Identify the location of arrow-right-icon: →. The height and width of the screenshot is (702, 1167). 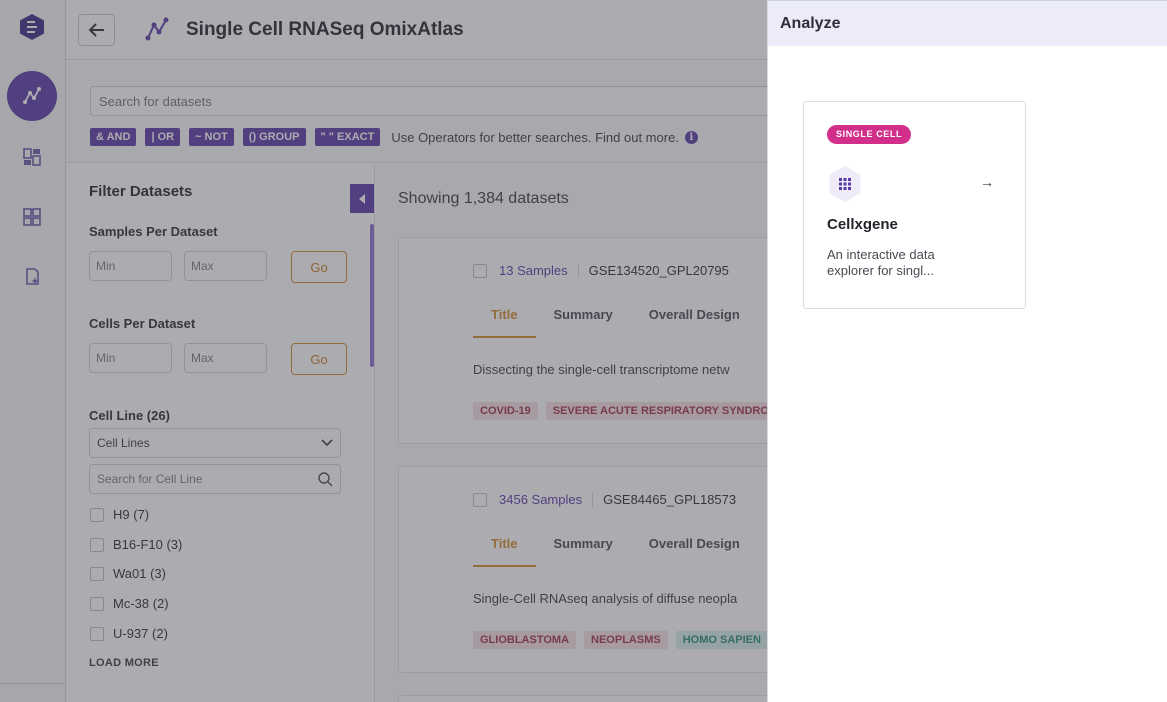
(987, 182).